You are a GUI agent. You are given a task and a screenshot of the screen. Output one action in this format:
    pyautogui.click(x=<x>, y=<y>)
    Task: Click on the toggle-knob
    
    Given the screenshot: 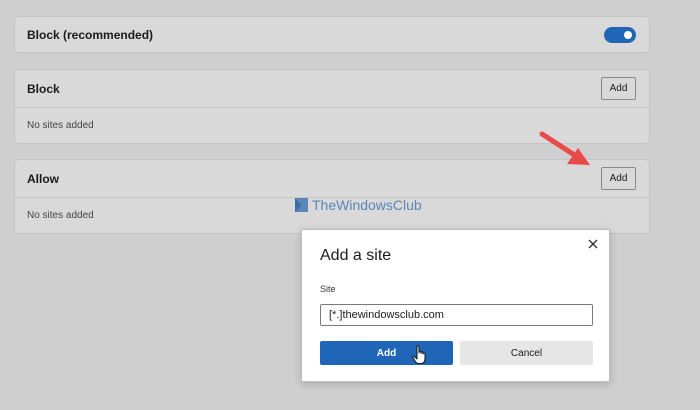 What is the action you would take?
    pyautogui.click(x=628, y=34)
    